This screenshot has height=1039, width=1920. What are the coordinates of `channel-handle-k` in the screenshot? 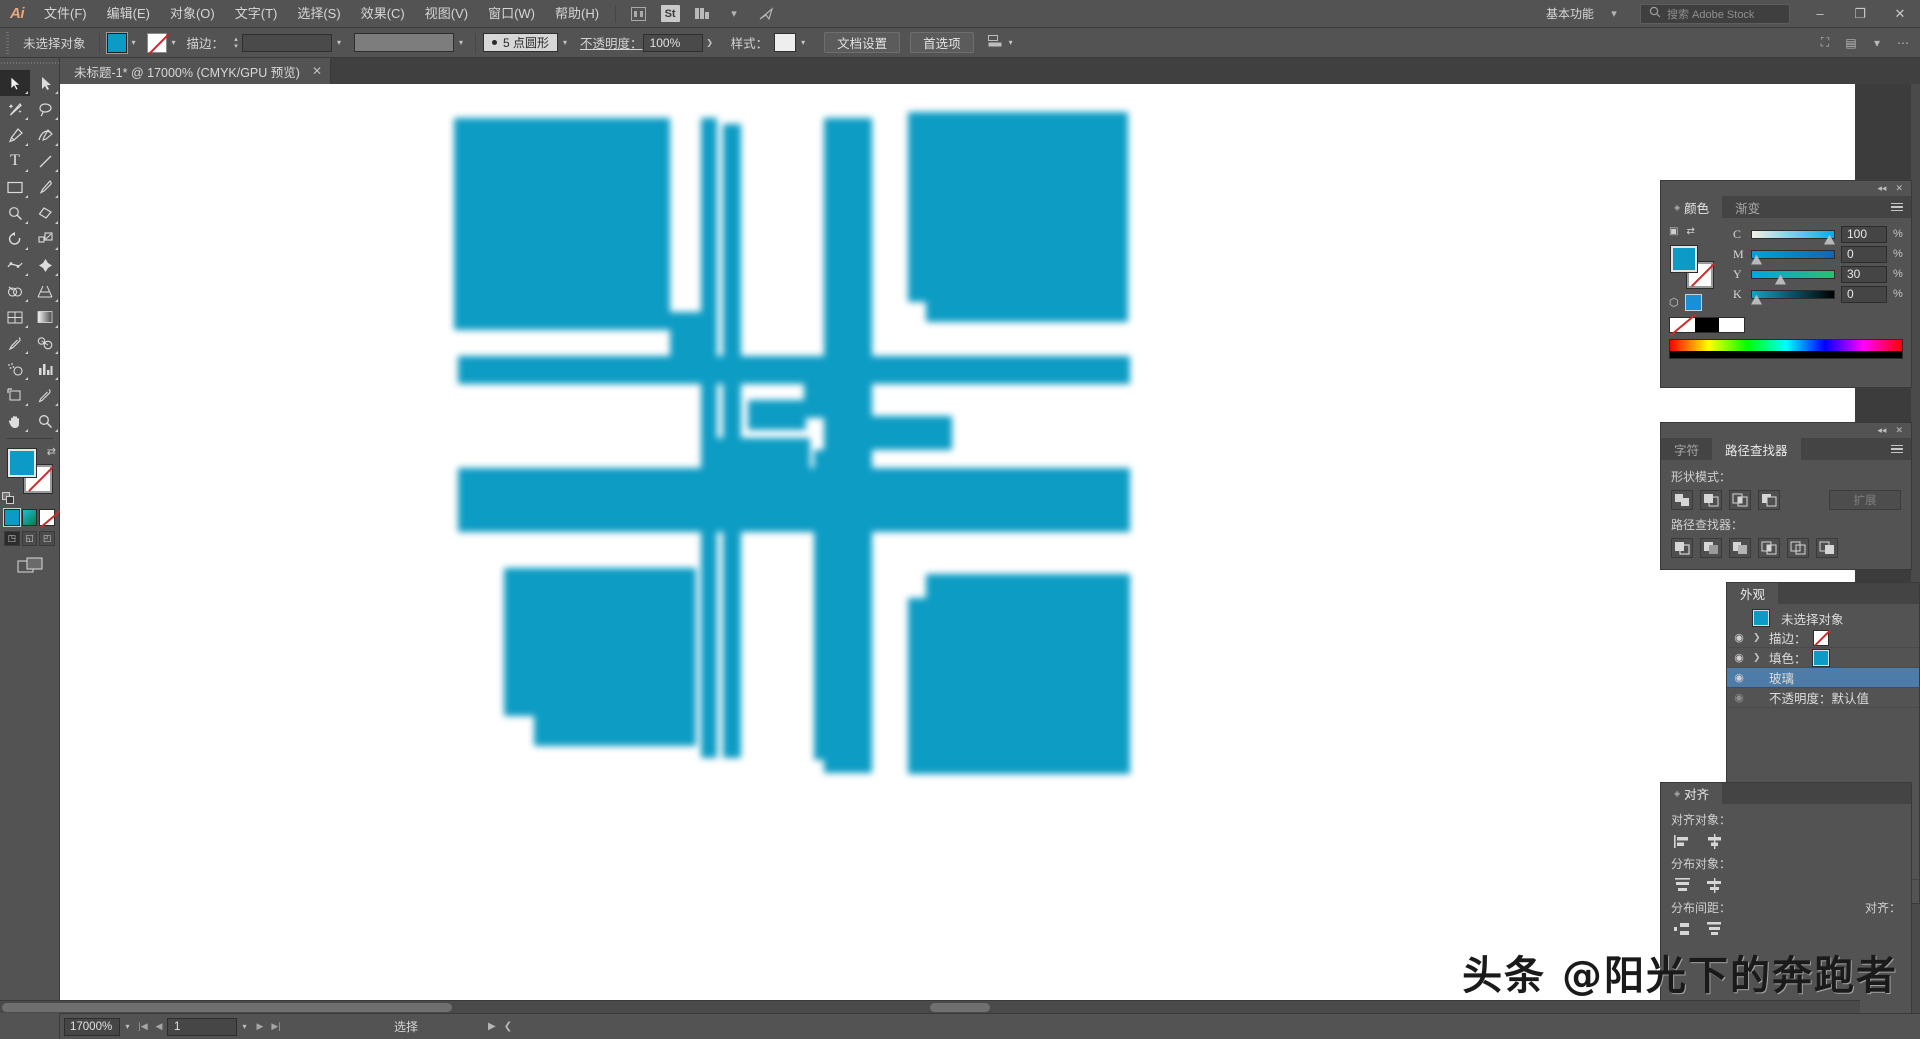 It's located at (1756, 299).